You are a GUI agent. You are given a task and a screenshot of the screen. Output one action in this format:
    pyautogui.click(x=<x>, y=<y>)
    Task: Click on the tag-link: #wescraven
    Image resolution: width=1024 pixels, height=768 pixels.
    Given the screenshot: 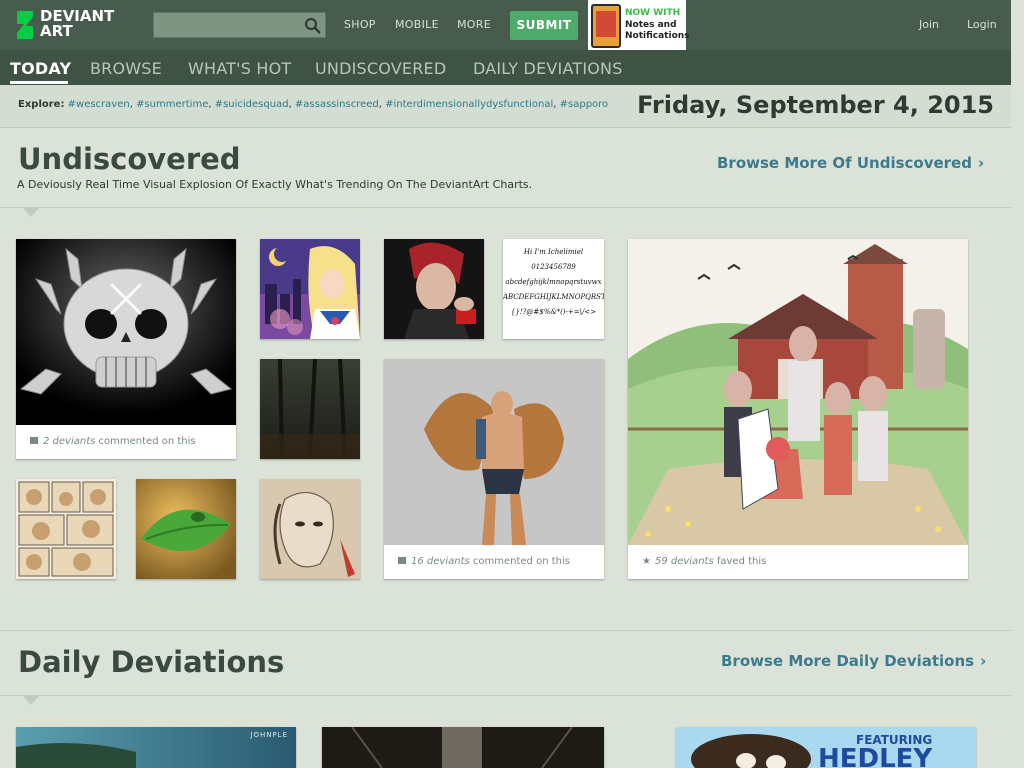 What is the action you would take?
    pyautogui.click(x=99, y=104)
    